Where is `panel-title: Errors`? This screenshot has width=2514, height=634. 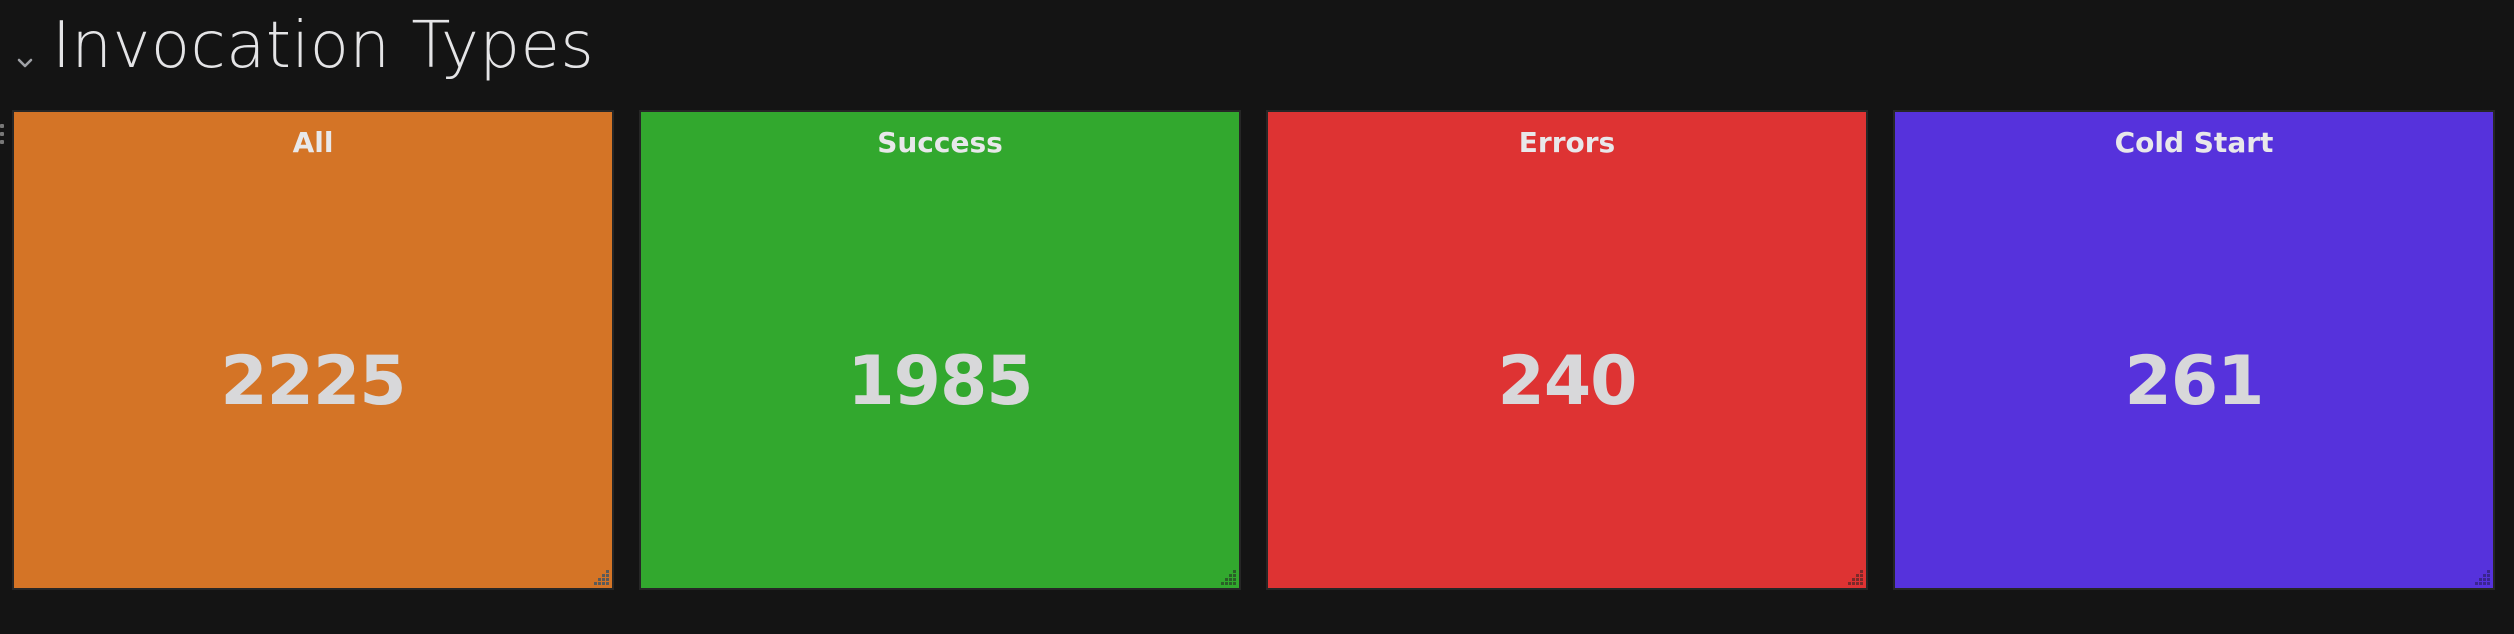
panel-title: Errors is located at coordinates (1567, 142).